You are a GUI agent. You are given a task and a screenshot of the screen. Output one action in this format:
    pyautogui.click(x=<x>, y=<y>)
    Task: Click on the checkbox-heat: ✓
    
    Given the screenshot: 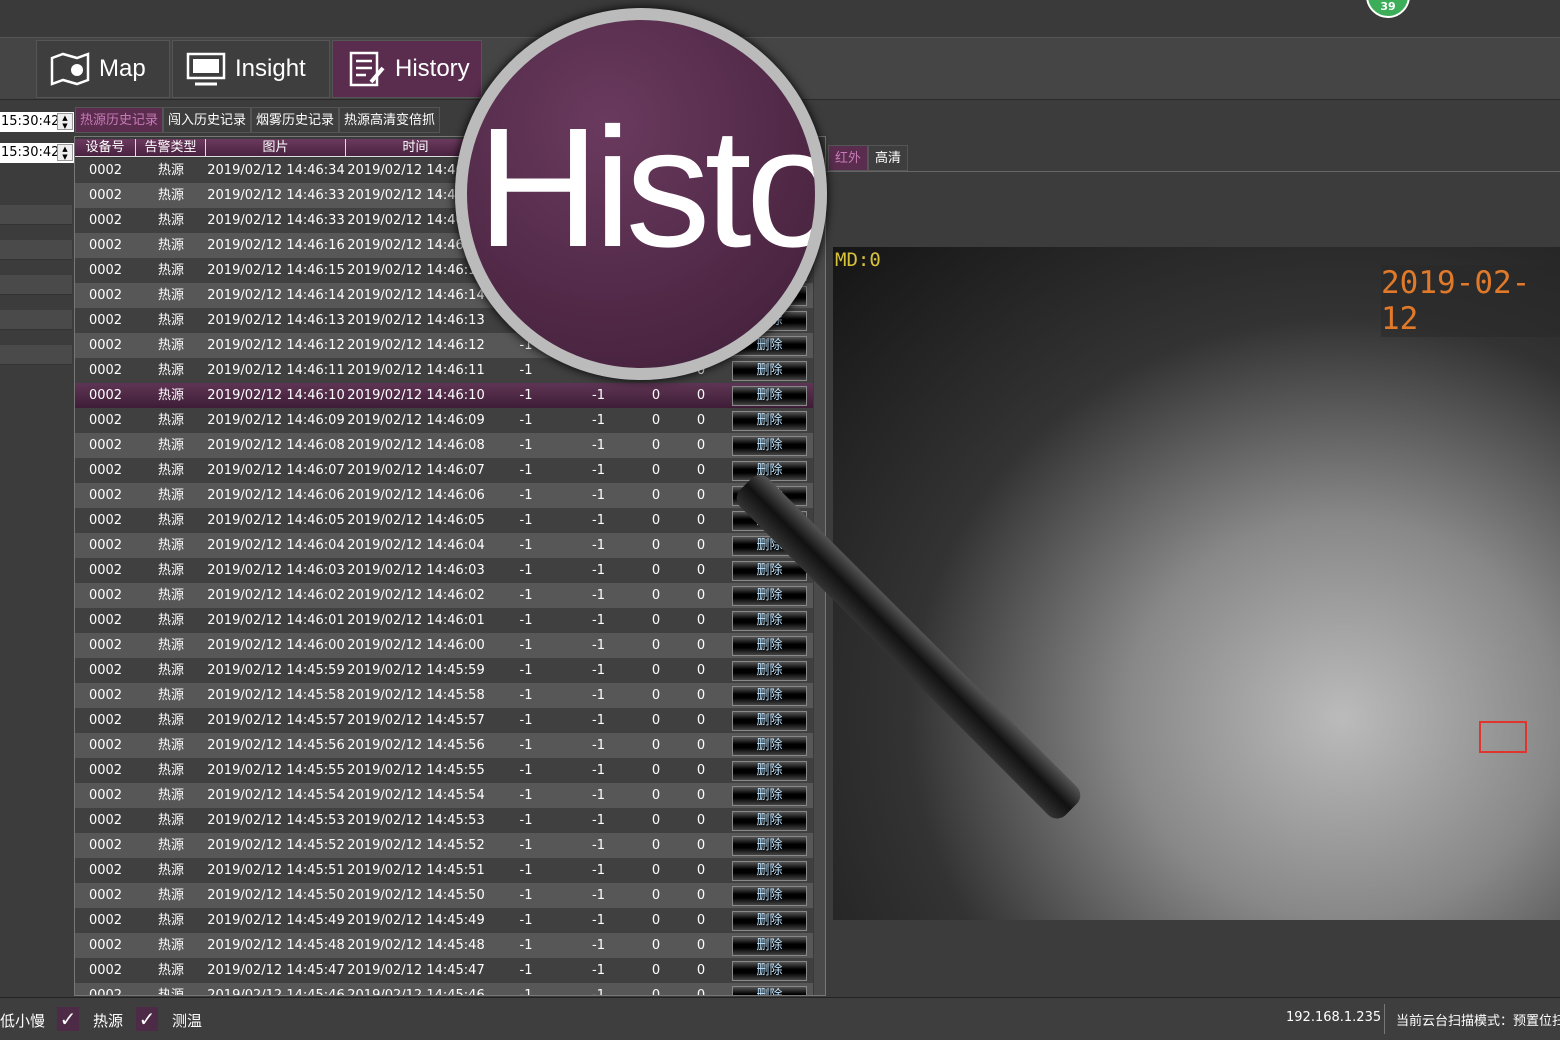 What is the action you would take?
    pyautogui.click(x=147, y=1019)
    